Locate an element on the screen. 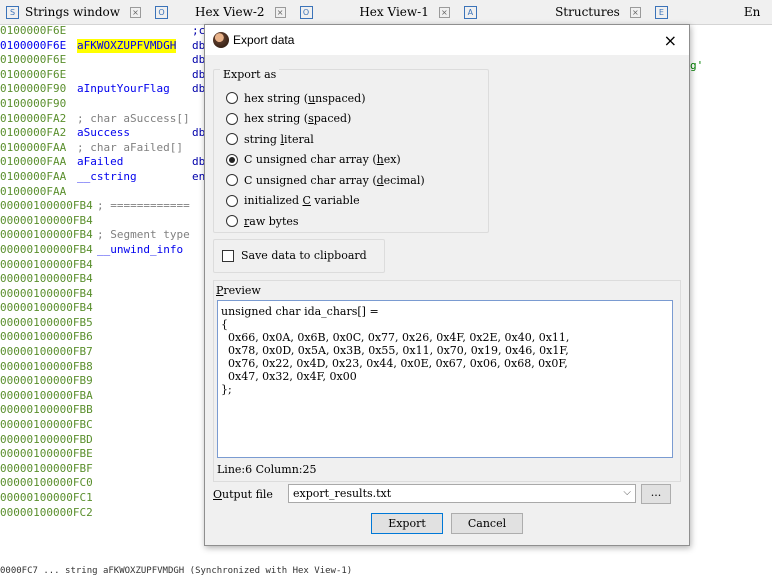 Image resolution: width=772 pixels, height=578 pixels. export-format-radio: hex string (spaced) is located at coordinates (288, 119).